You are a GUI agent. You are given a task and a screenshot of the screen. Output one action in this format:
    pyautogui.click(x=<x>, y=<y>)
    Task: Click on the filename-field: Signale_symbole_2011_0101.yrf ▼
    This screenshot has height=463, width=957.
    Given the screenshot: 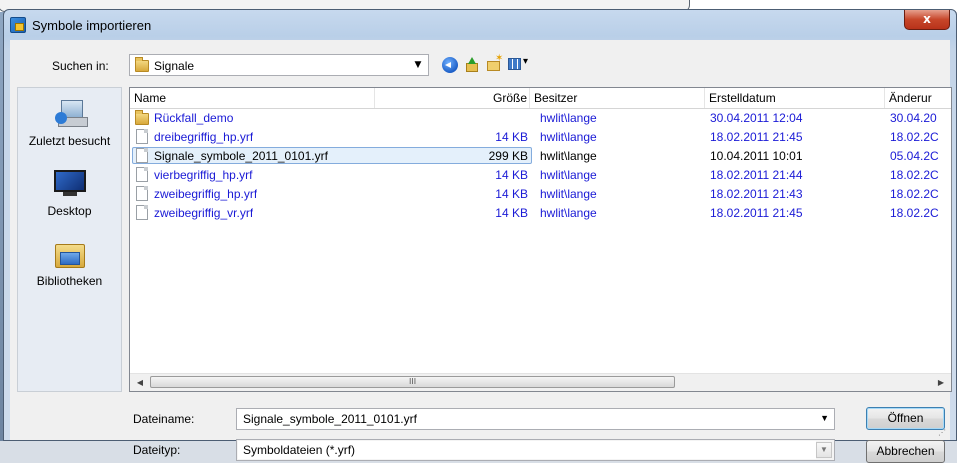 What is the action you would take?
    pyautogui.click(x=535, y=419)
    